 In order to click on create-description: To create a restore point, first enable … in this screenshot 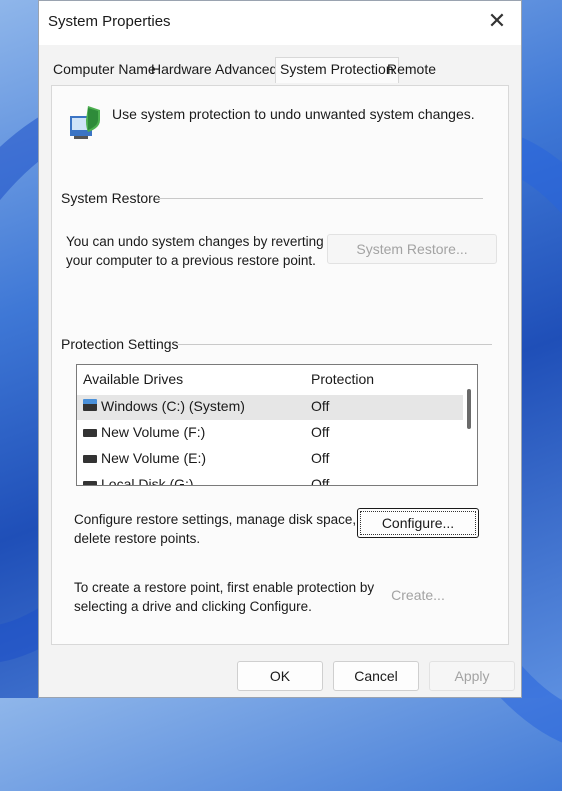, I will do `click(224, 597)`.